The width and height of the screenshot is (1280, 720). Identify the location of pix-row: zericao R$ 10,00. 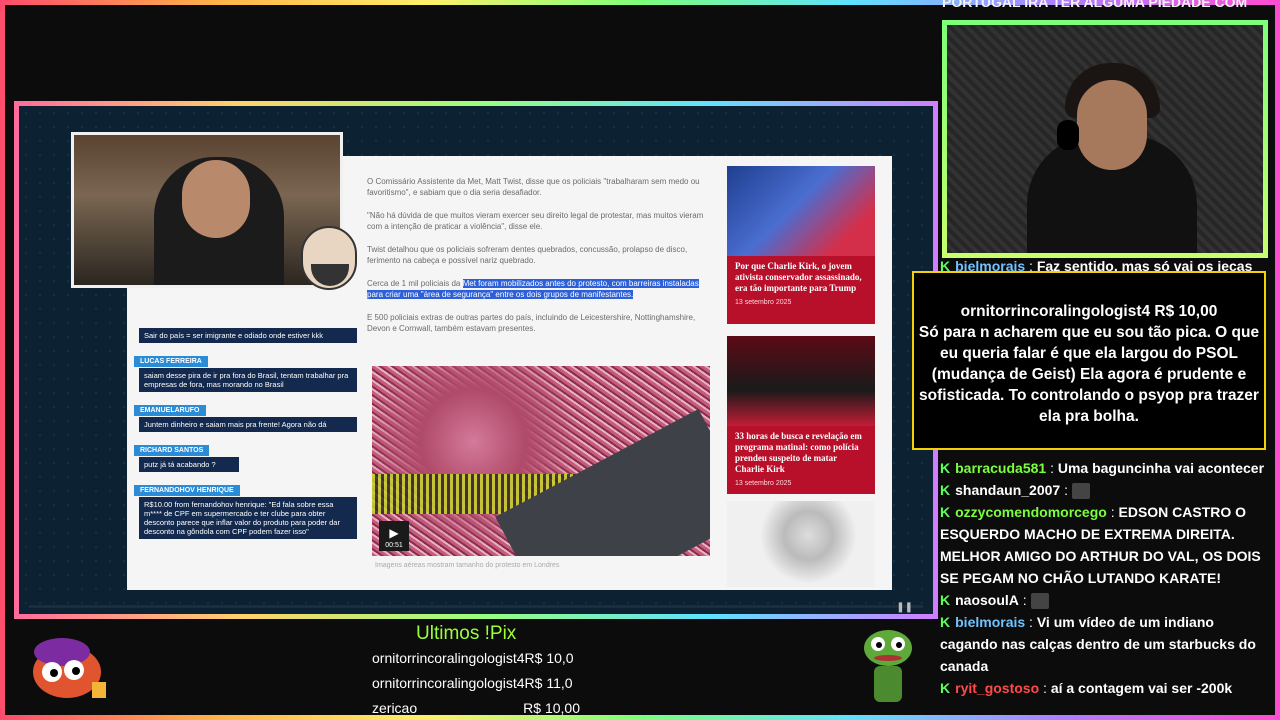
(476, 708).